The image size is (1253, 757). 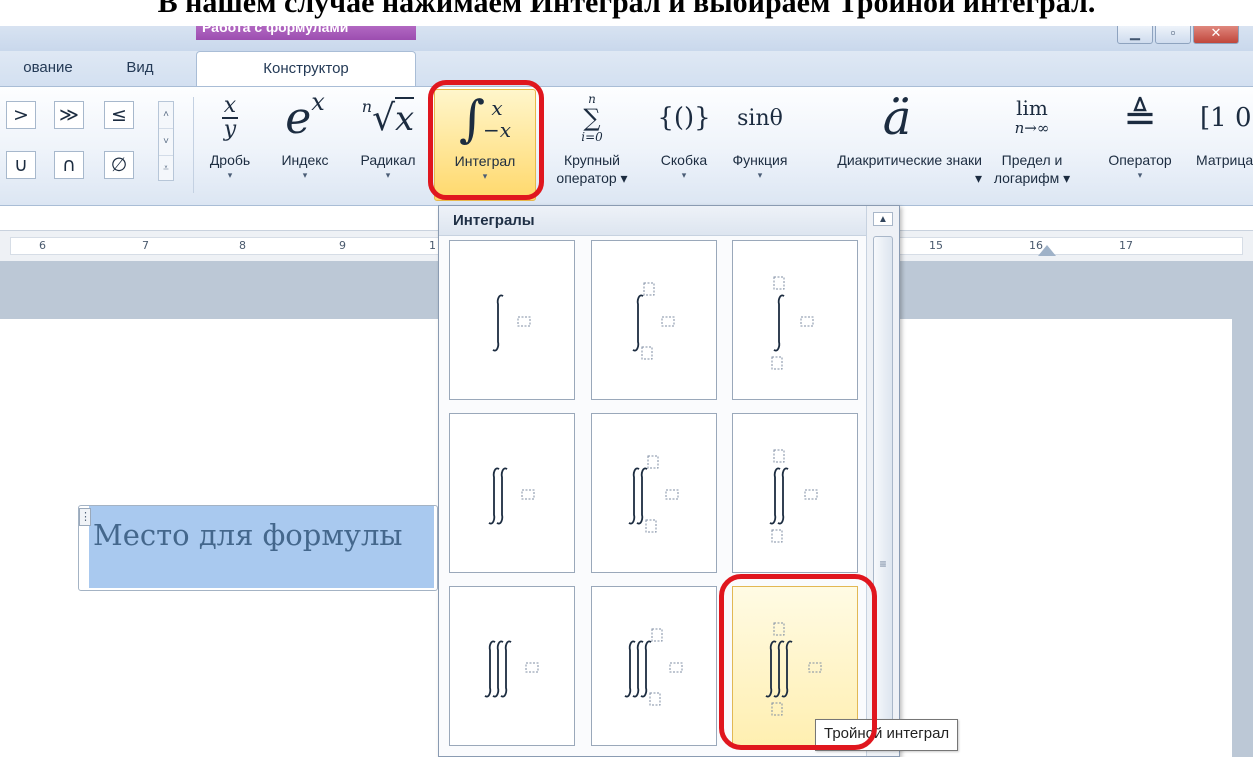 I want to click on ruler-number: 1, so click(x=432, y=245).